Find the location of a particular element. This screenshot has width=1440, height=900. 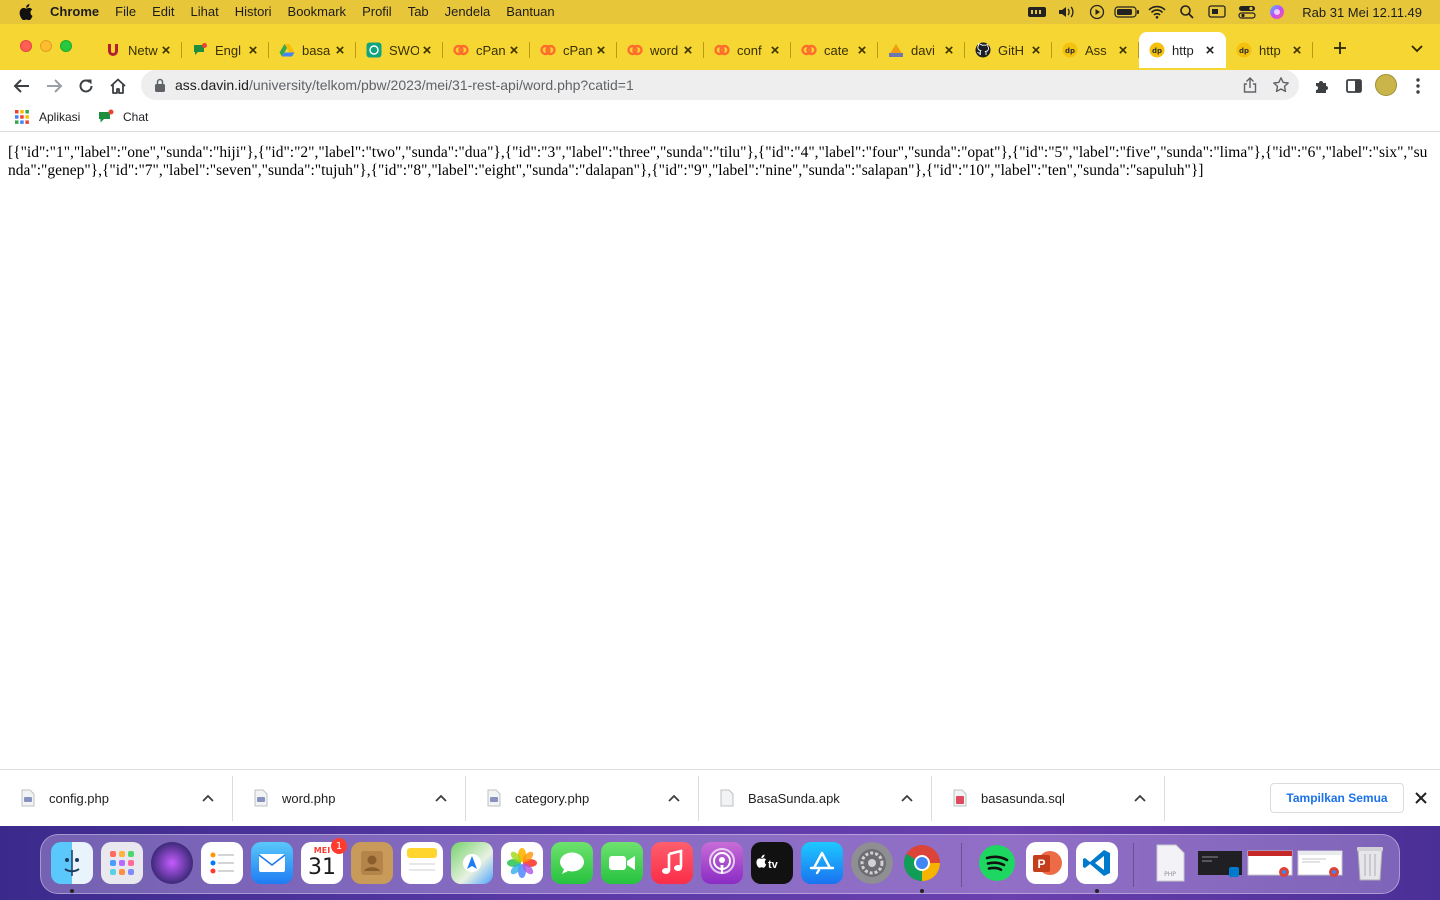

share-icon is located at coordinates (1250, 85).